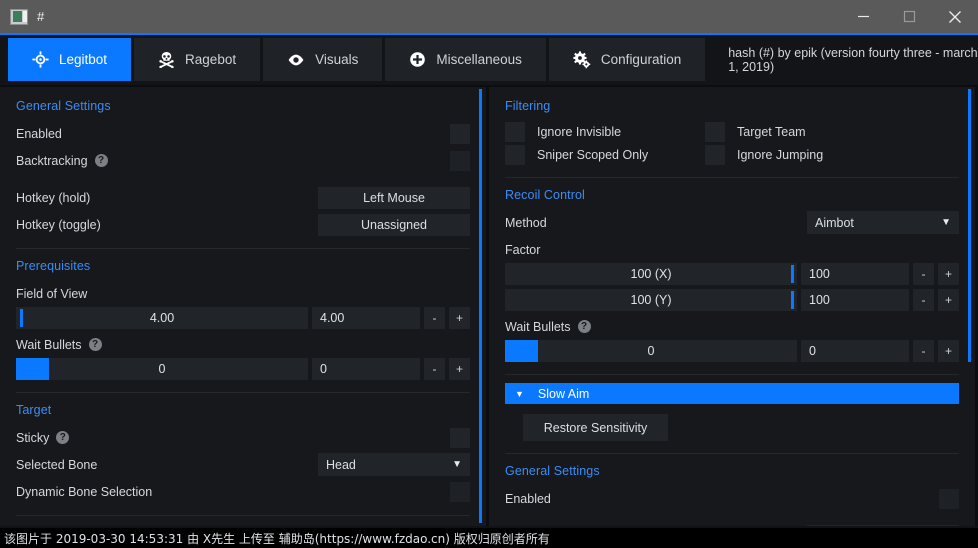  Describe the element at coordinates (732, 249) in the screenshot. I see `row-recoil-factor: Factor` at that location.